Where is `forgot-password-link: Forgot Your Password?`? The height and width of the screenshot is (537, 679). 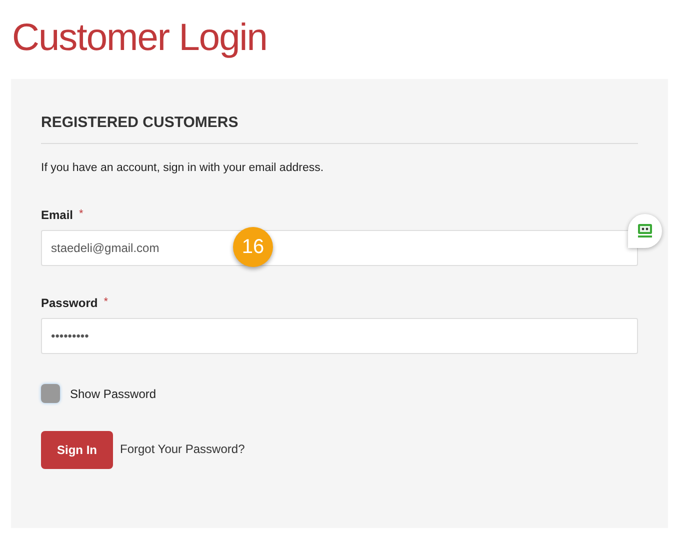
forgot-password-link: Forgot Your Password? is located at coordinates (182, 449).